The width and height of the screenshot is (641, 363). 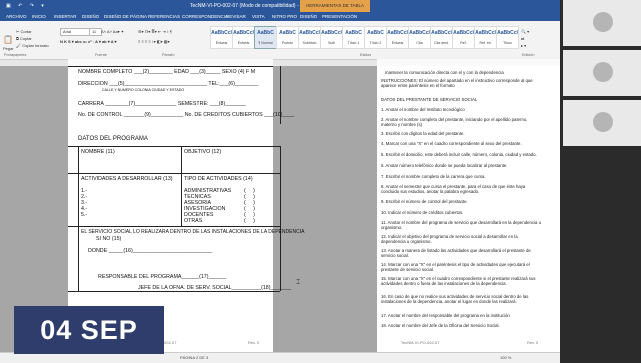 I want to click on tab-inicio: INICIO, so click(x=39, y=16).